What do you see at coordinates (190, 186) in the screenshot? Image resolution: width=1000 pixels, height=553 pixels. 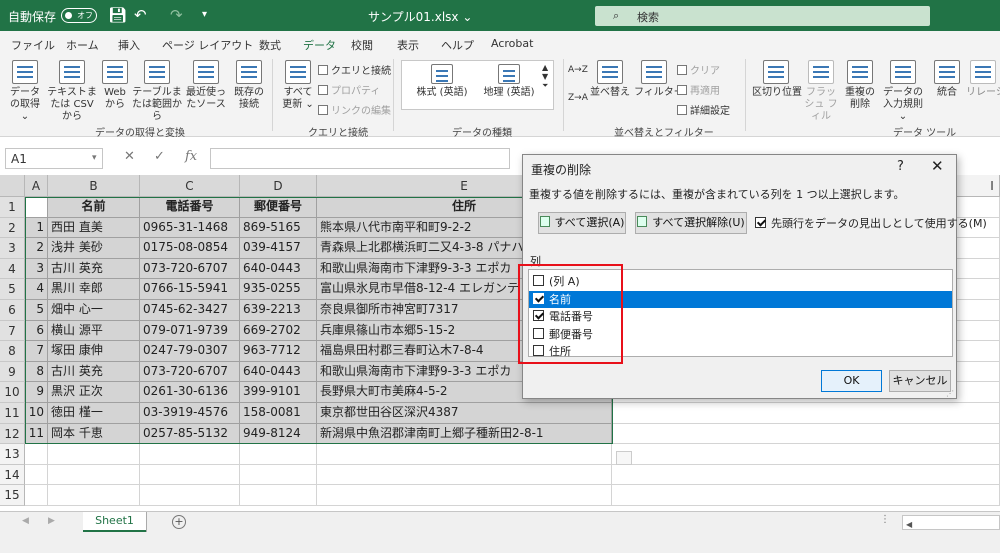 I see `column-header: C` at bounding box center [190, 186].